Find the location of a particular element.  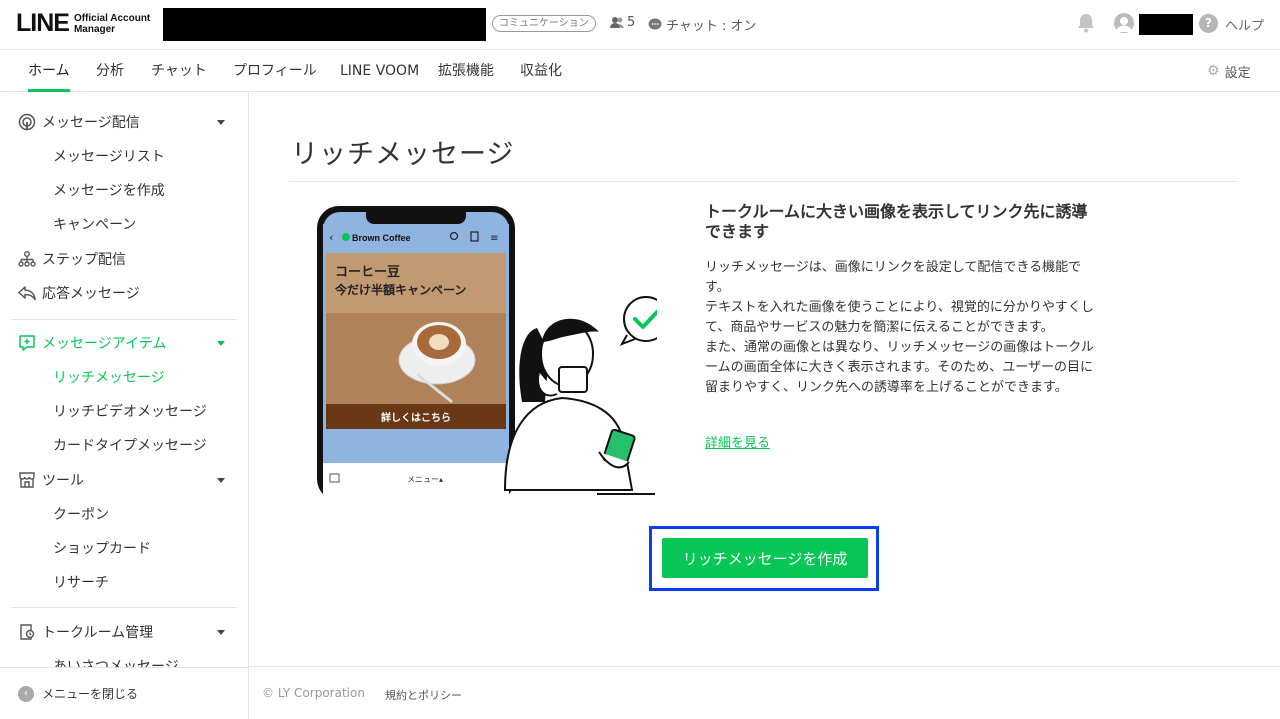

sidebar-item-card-type-message: カードタイプメッセージ is located at coordinates (124, 445).